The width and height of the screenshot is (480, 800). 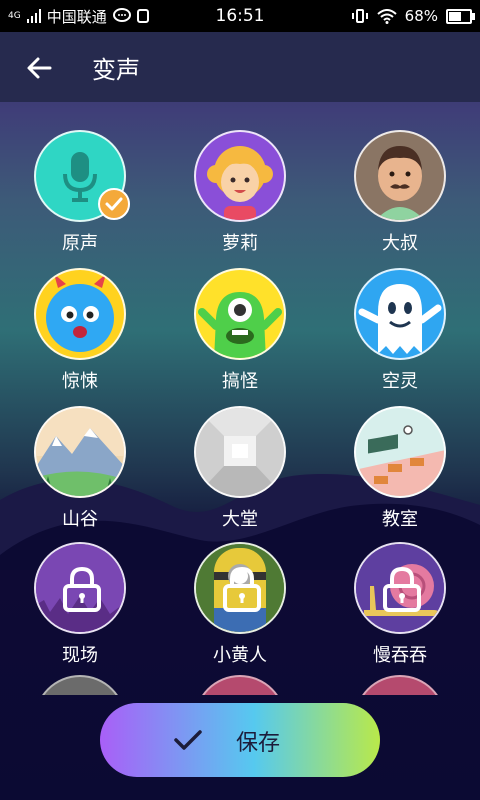 I want to click on status-bar: 4G 中国联通 16:51 68%, so click(x=240, y=16).